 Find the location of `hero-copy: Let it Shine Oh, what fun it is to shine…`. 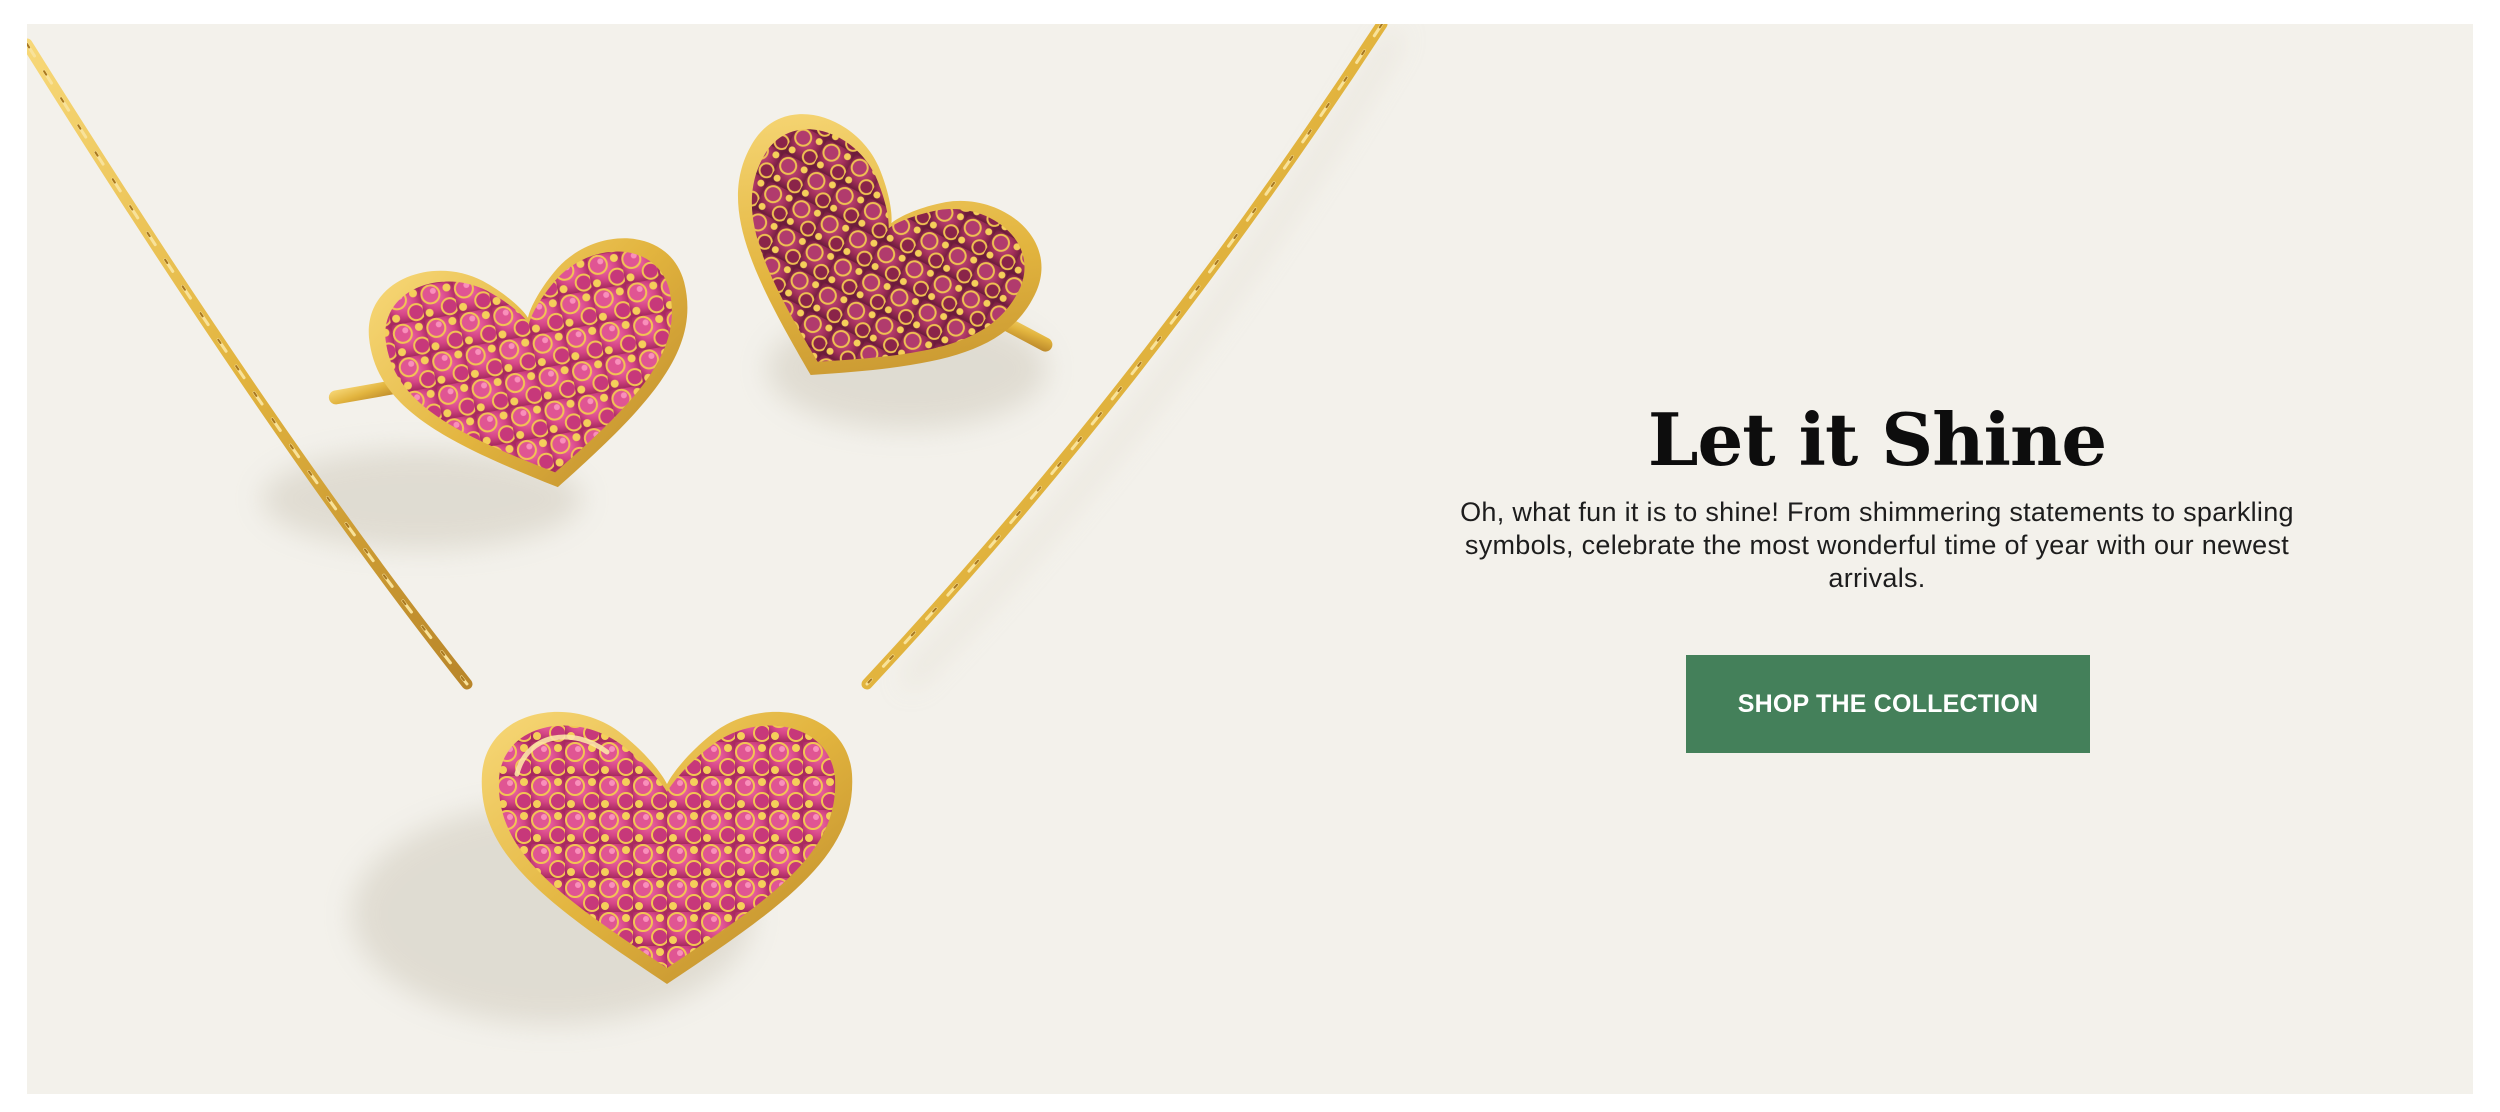

hero-copy: Let it Shine Oh, what fun it is to shine… is located at coordinates (1877, 563).